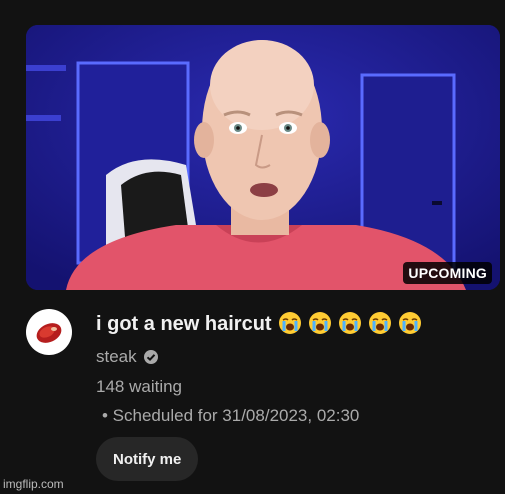  Describe the element at coordinates (116, 356) in the screenshot. I see `channel-name-text: steak` at that location.